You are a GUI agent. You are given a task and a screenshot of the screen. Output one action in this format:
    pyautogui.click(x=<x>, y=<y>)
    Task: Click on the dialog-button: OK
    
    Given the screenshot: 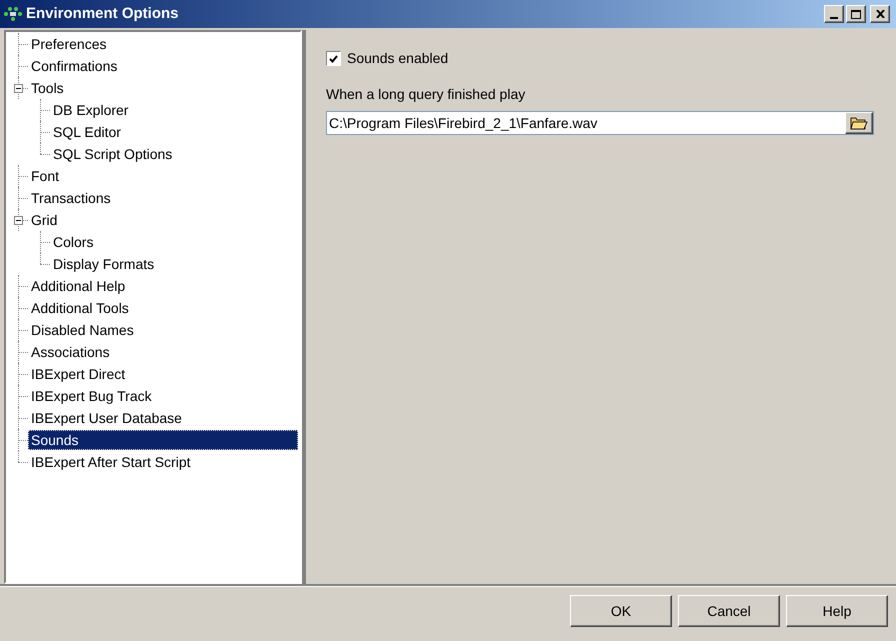 What is the action you would take?
    pyautogui.click(x=621, y=611)
    